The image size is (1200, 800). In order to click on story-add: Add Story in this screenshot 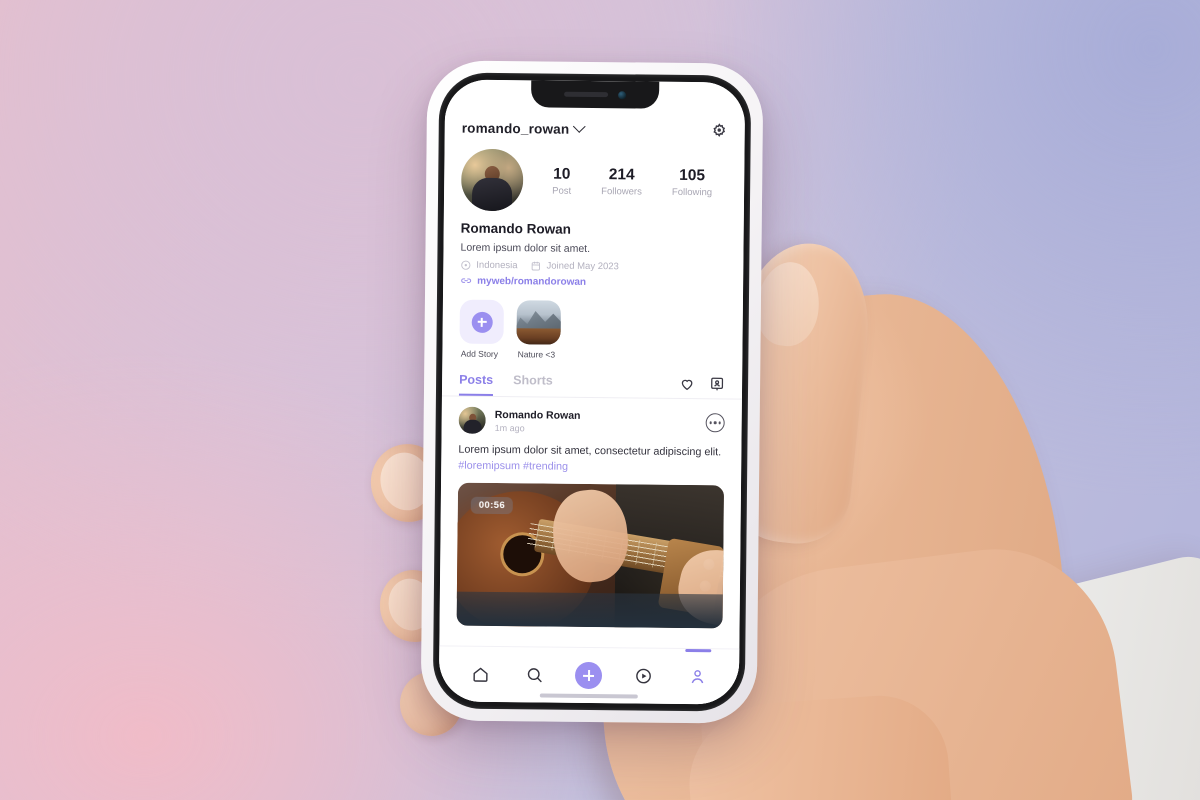, I will do `click(481, 329)`.